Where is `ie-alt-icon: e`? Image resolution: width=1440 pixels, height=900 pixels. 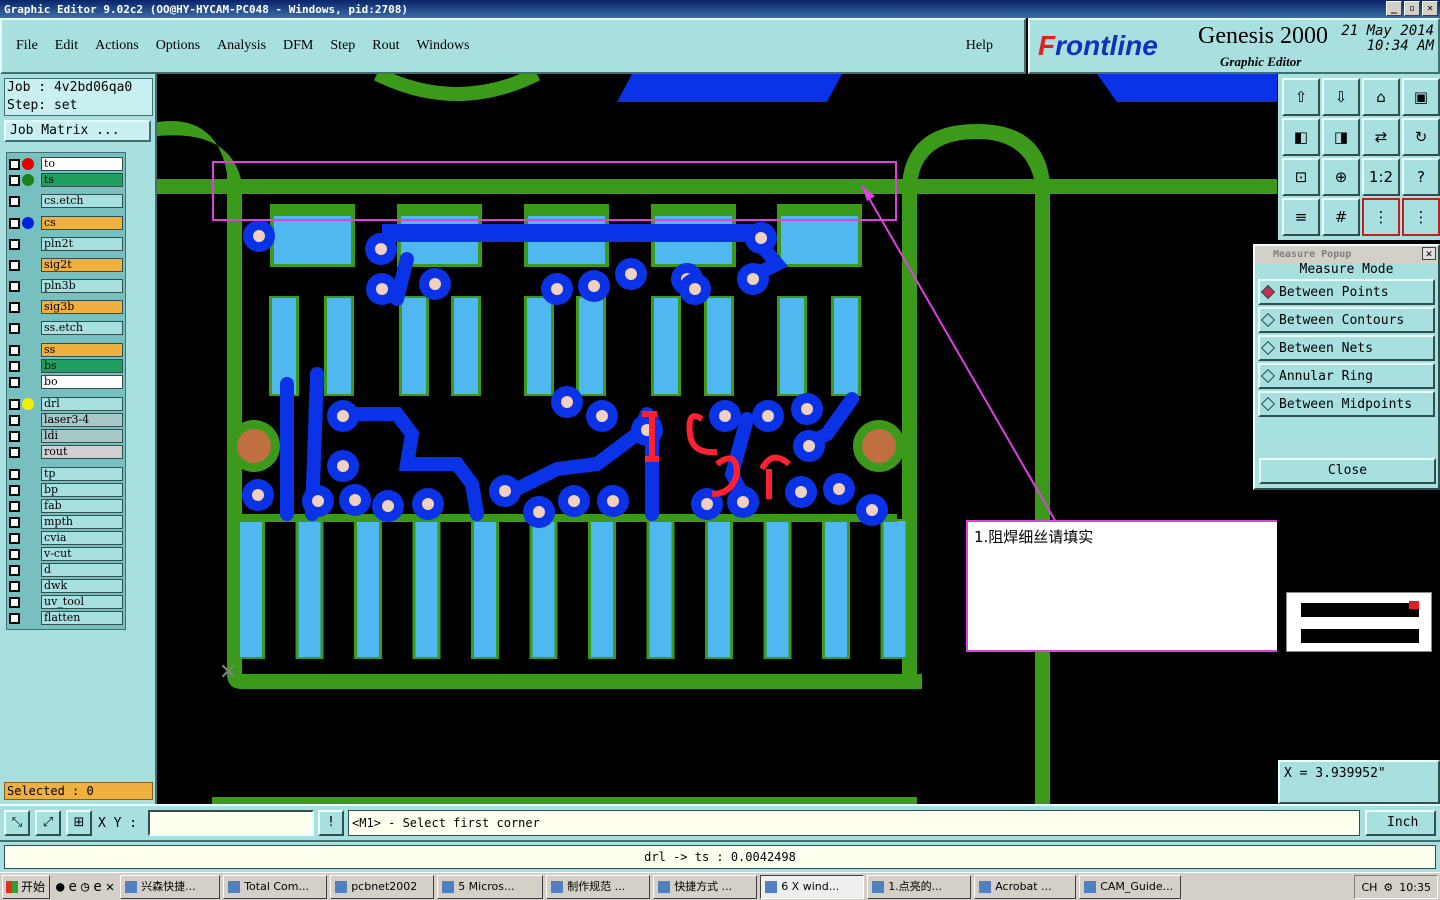 ie-alt-icon: e is located at coordinates (97, 887).